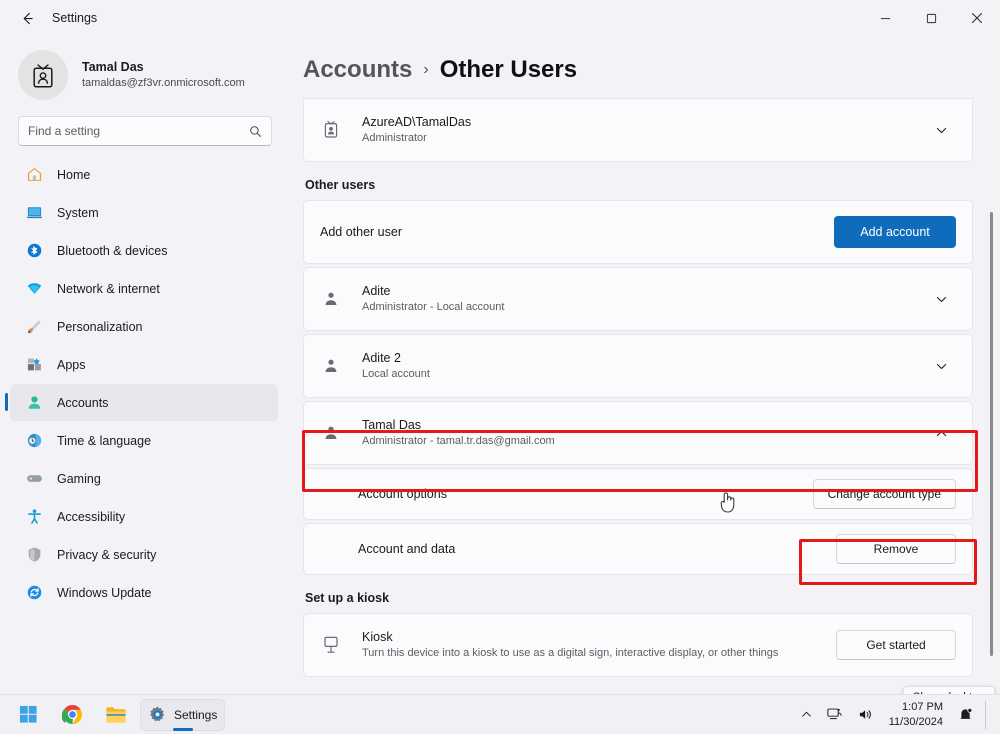 This screenshot has height=734, width=1000. Describe the element at coordinates (402, 494) in the screenshot. I see `account-options-label: Account options` at that location.